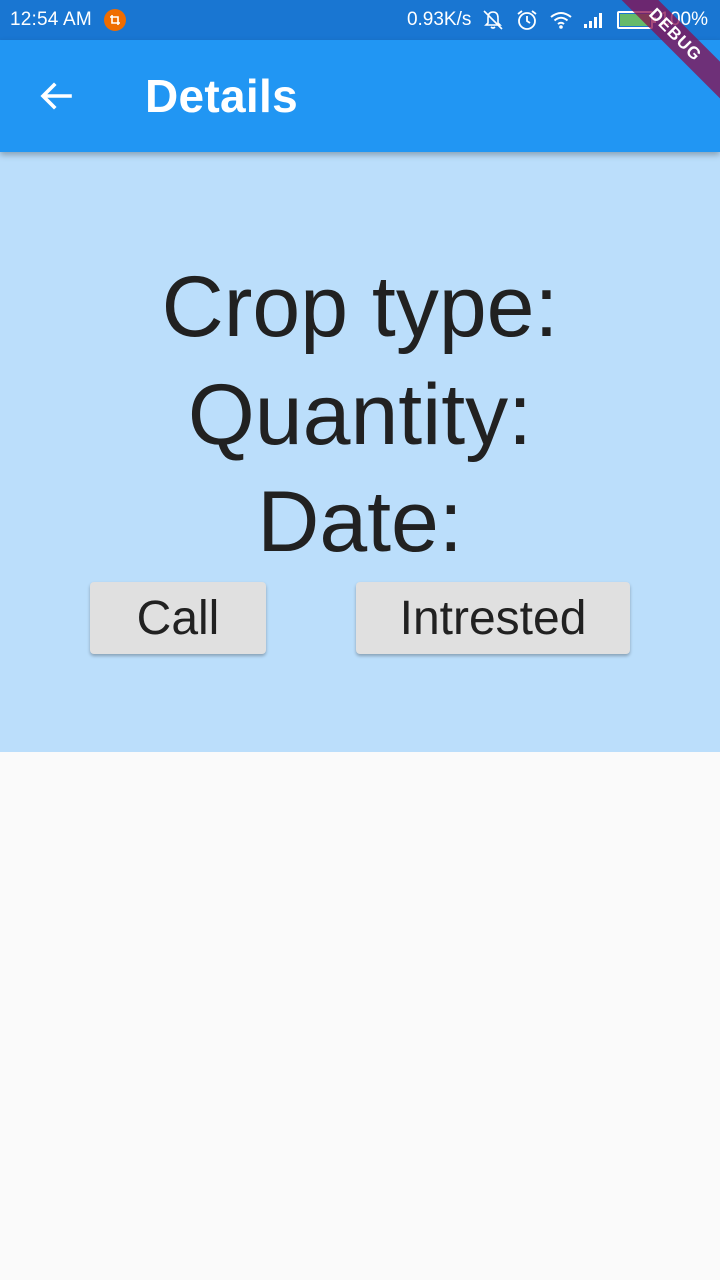 The image size is (720, 1280). Describe the element at coordinates (360, 522) in the screenshot. I see `date-label: Date:` at that location.